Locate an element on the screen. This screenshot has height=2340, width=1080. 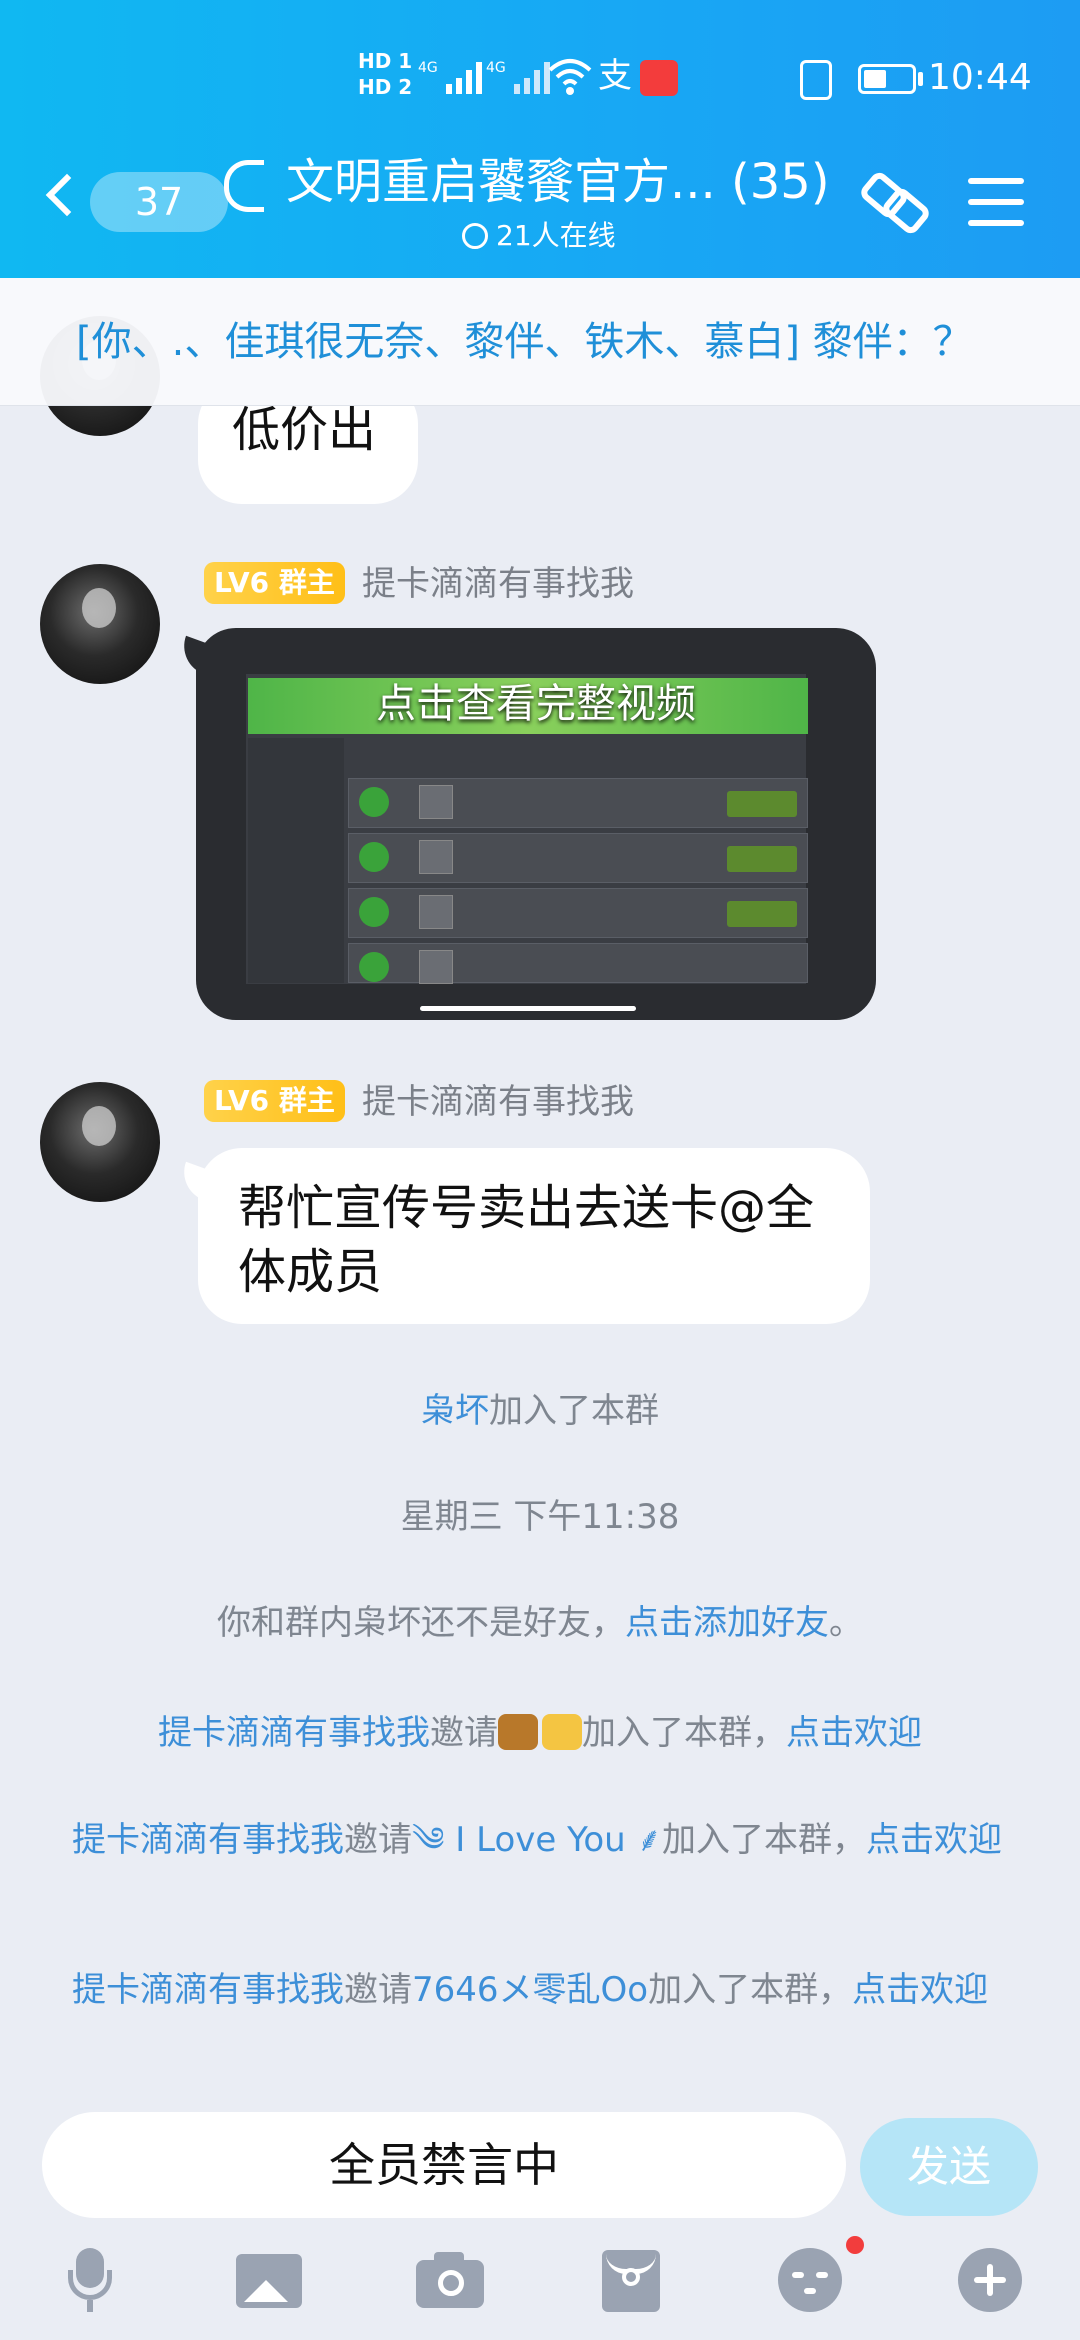
notification-dot is located at coordinates (855, 2245).